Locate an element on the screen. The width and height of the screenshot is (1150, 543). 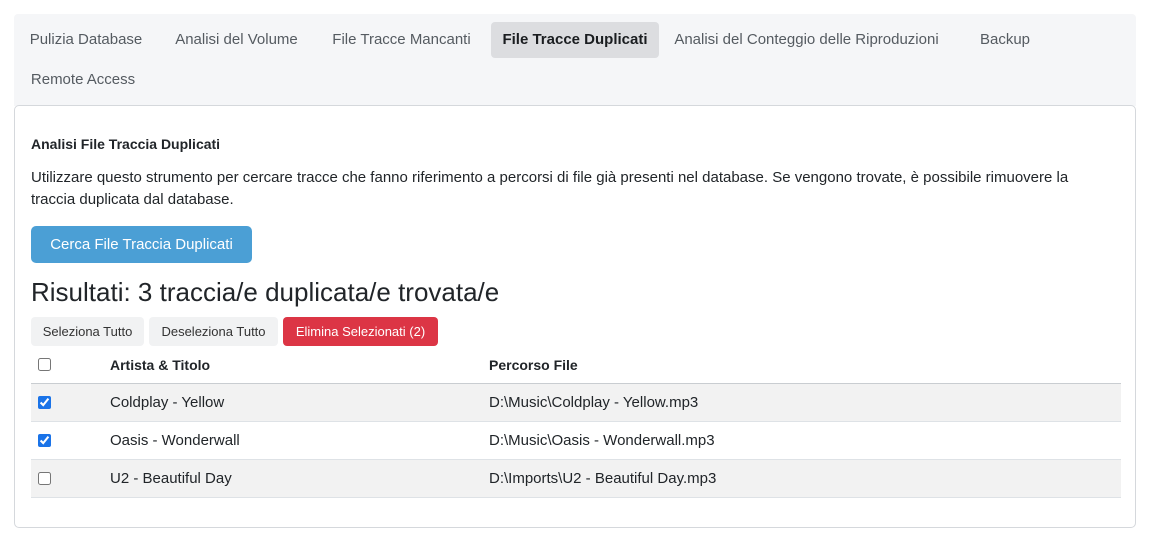
search-duplicates-button: Cerca File Traccia Duplicati is located at coordinates (141, 244).